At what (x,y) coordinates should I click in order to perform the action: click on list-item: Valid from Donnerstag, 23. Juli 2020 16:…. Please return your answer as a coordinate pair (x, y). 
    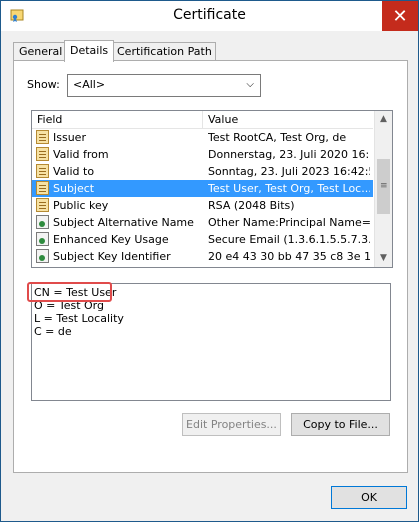
    Looking at the image, I should click on (202, 154).